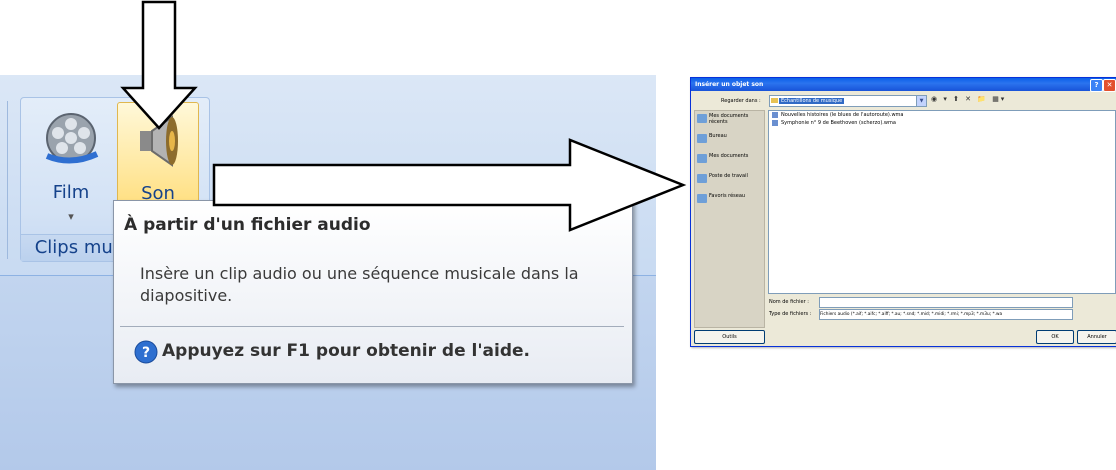  What do you see at coordinates (72, 138) in the screenshot?
I see `film-reel-icon` at bounding box center [72, 138].